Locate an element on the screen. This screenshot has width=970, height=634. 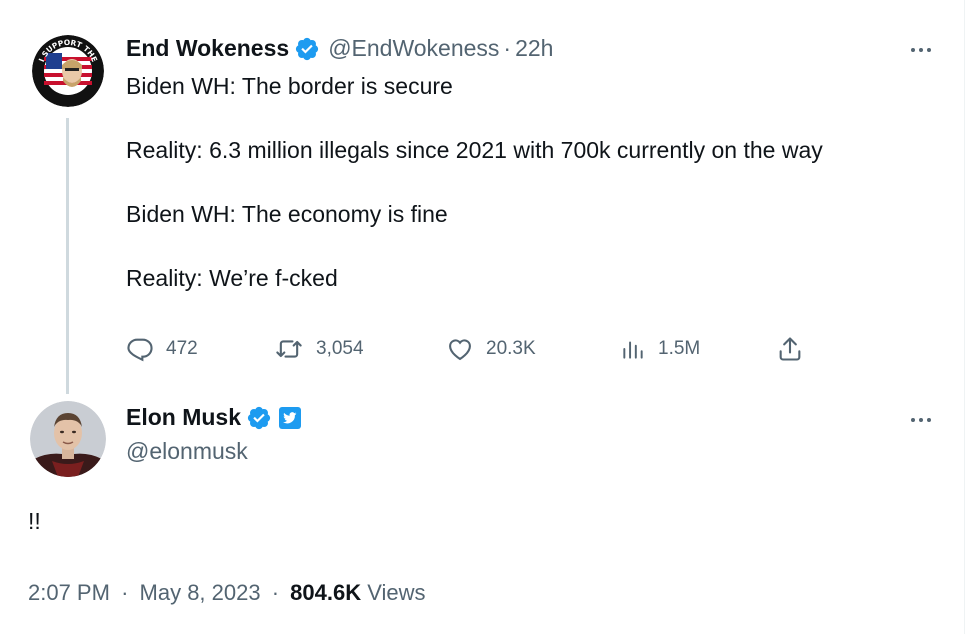
tweet-time: 2:07 PM is located at coordinates (69, 592).